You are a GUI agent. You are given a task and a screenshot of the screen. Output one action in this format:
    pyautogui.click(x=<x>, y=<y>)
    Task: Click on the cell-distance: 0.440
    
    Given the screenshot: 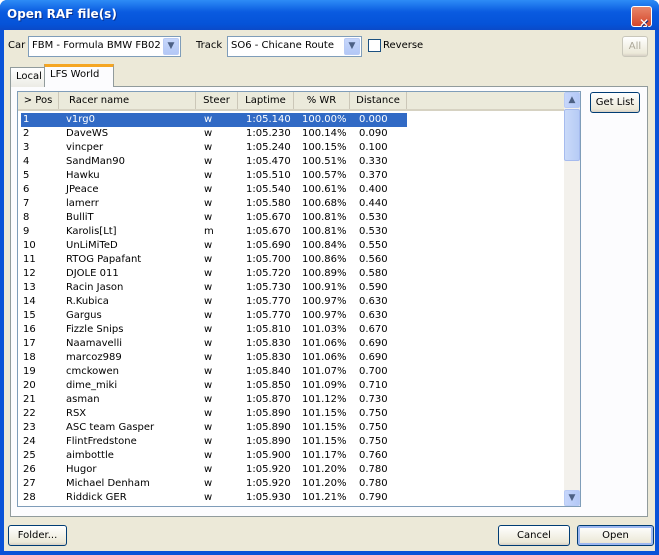 What is the action you would take?
    pyautogui.click(x=373, y=203)
    